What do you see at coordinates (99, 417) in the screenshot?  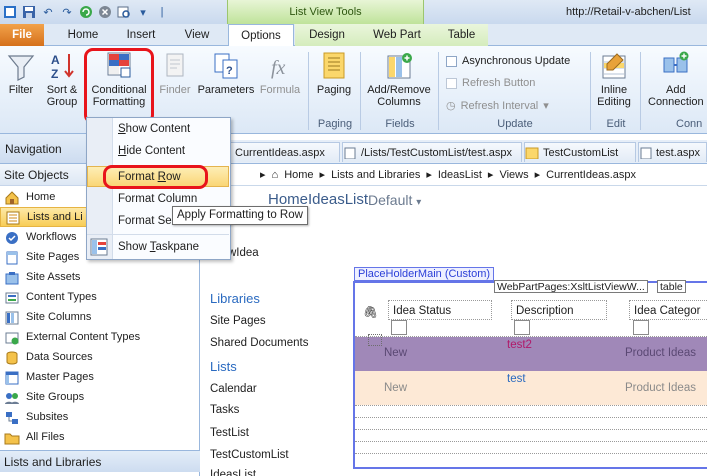 I see `nav-item-subsites: Subsites` at bounding box center [99, 417].